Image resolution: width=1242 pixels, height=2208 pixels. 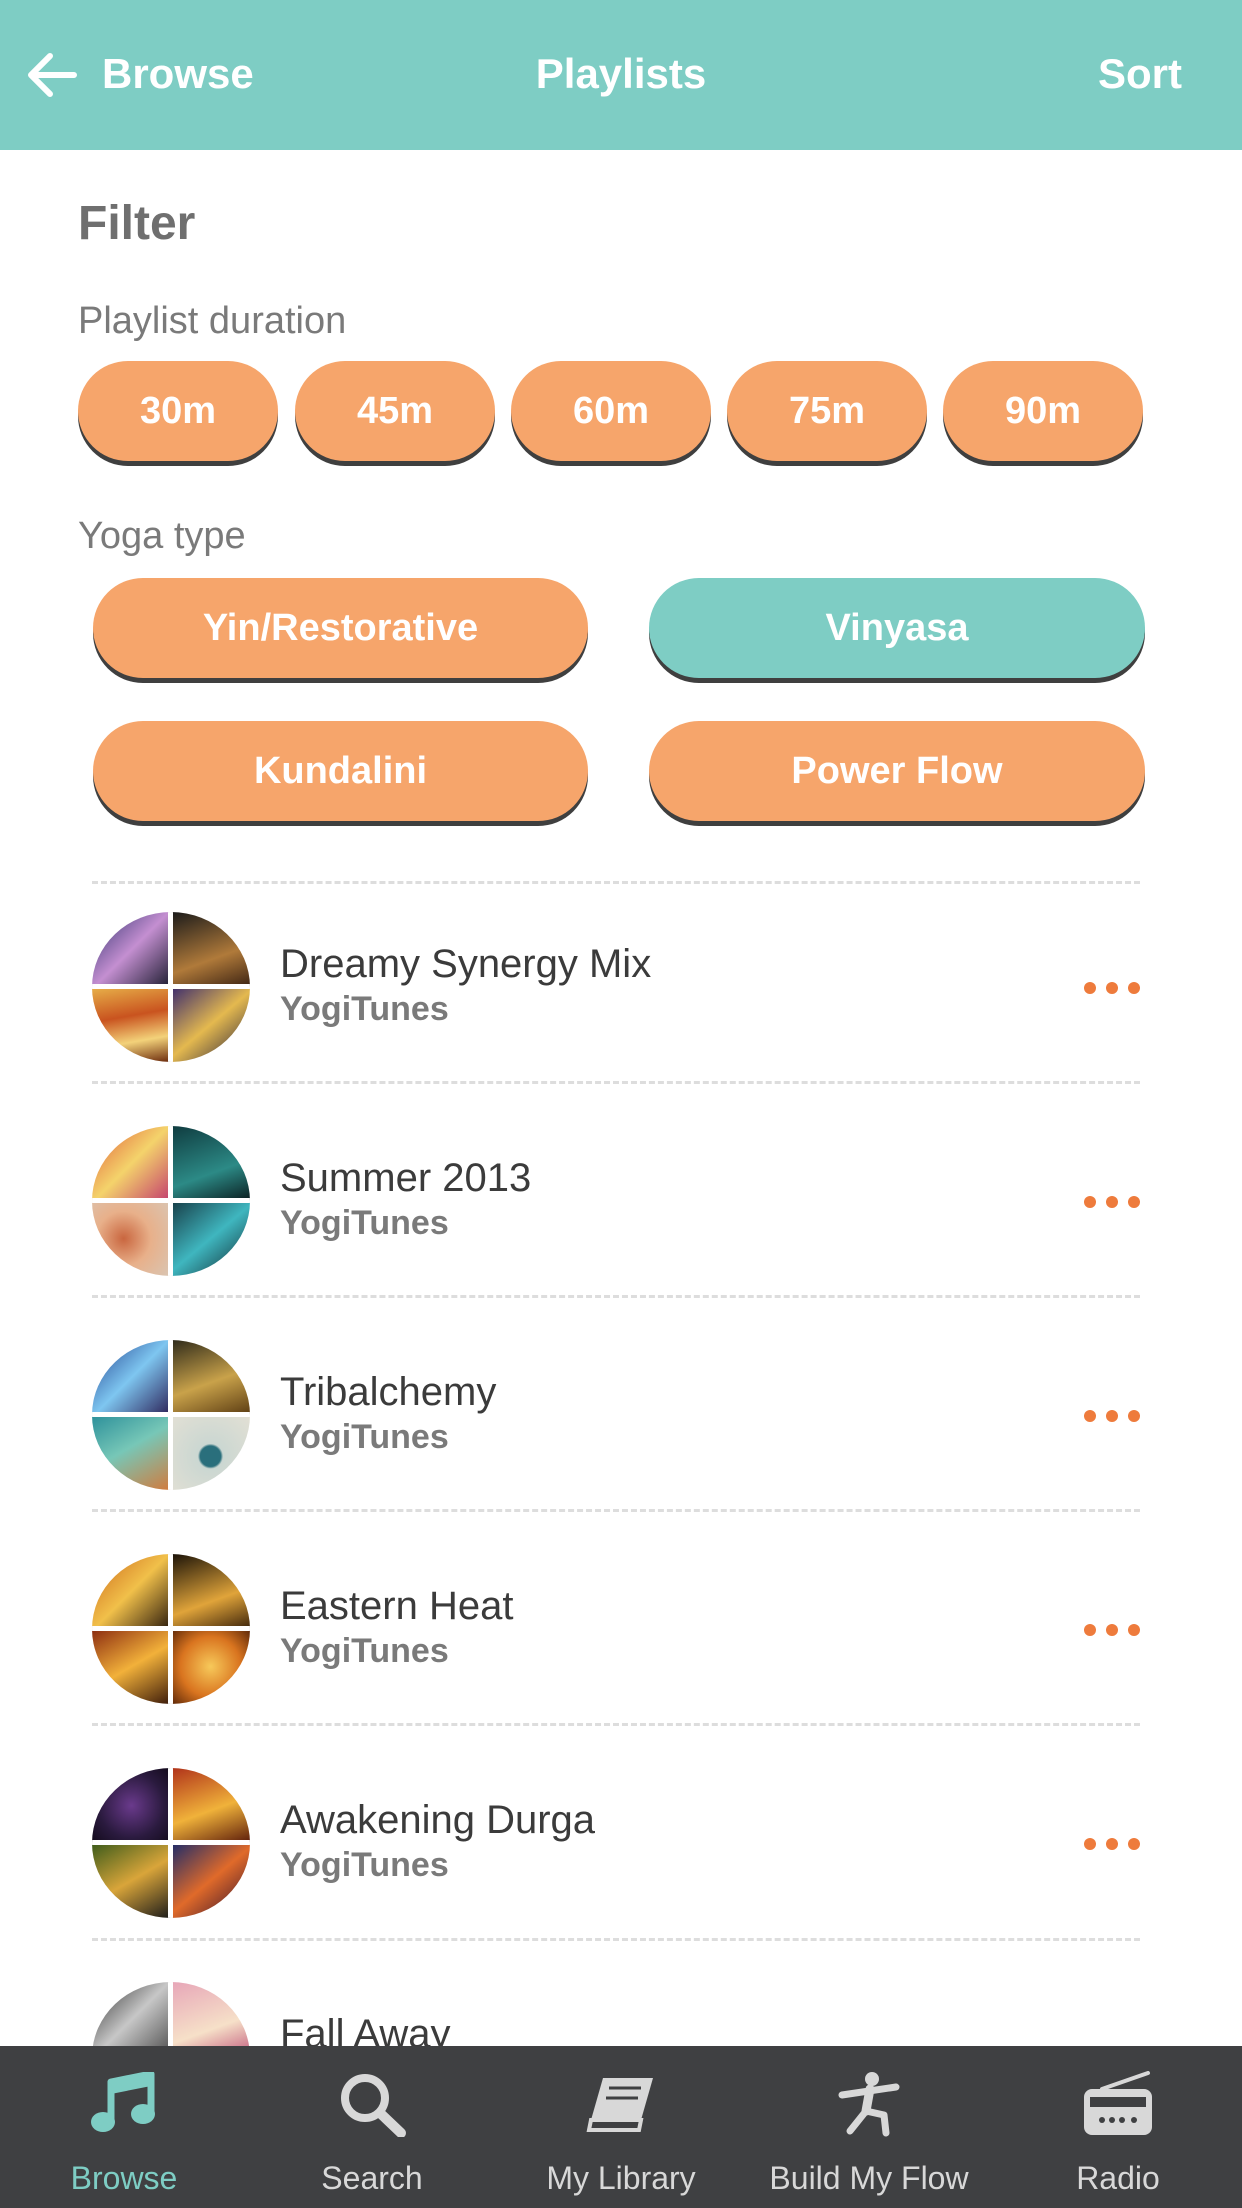 I want to click on sort-button: Sort, so click(x=1140, y=74).